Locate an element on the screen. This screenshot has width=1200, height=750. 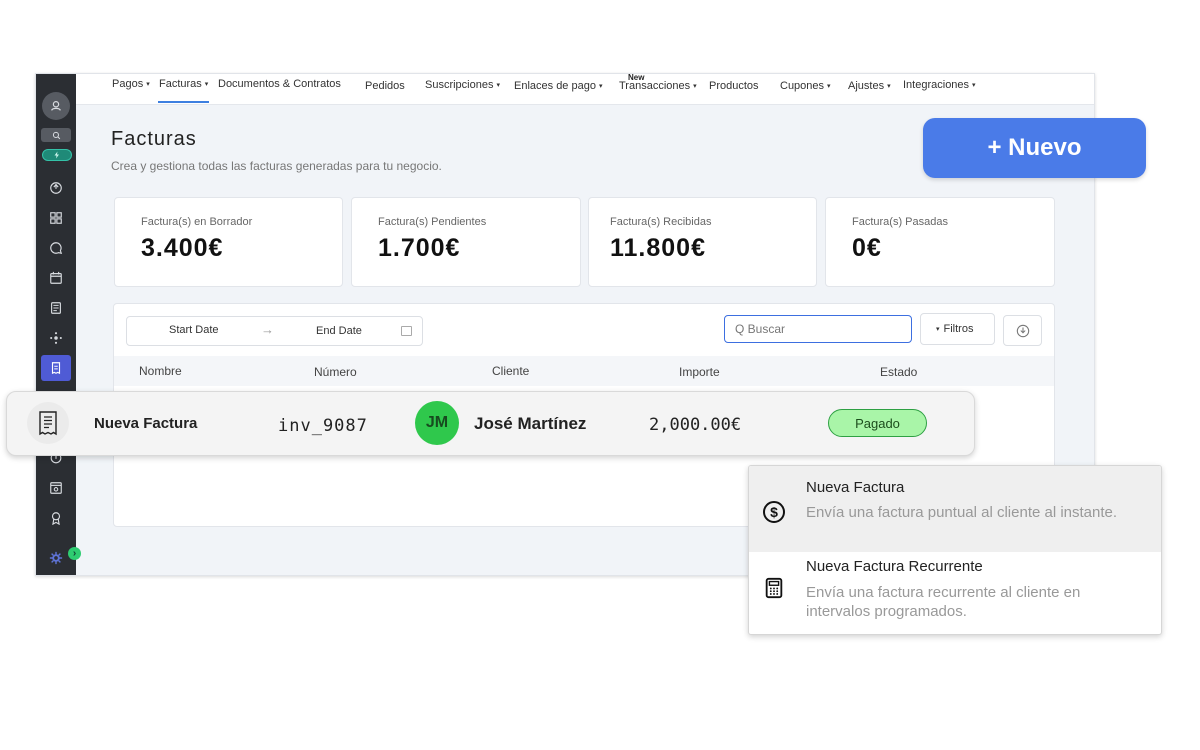
stat-card-recibidas: Factura(s) Recibidas 11.800€ is located at coordinates (702, 242).